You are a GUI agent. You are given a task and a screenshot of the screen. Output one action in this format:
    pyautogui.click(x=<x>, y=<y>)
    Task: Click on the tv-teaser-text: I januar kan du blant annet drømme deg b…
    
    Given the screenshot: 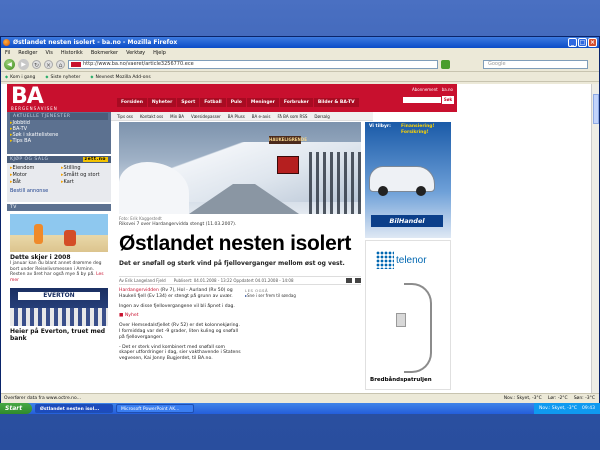 What is the action you would take?
    pyautogui.click(x=56, y=269)
    